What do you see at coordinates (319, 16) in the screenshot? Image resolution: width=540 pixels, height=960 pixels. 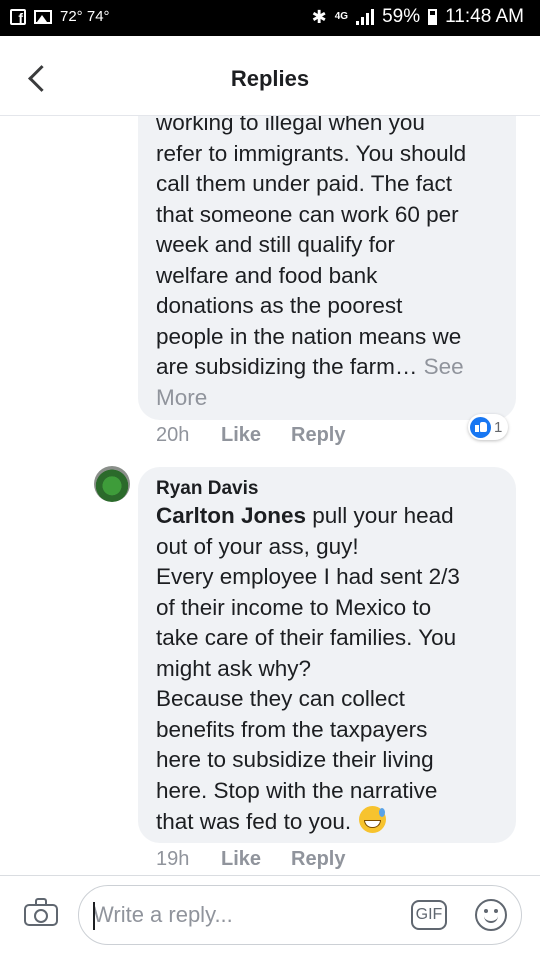 I see `bluetooth-icon: ✱` at bounding box center [319, 16].